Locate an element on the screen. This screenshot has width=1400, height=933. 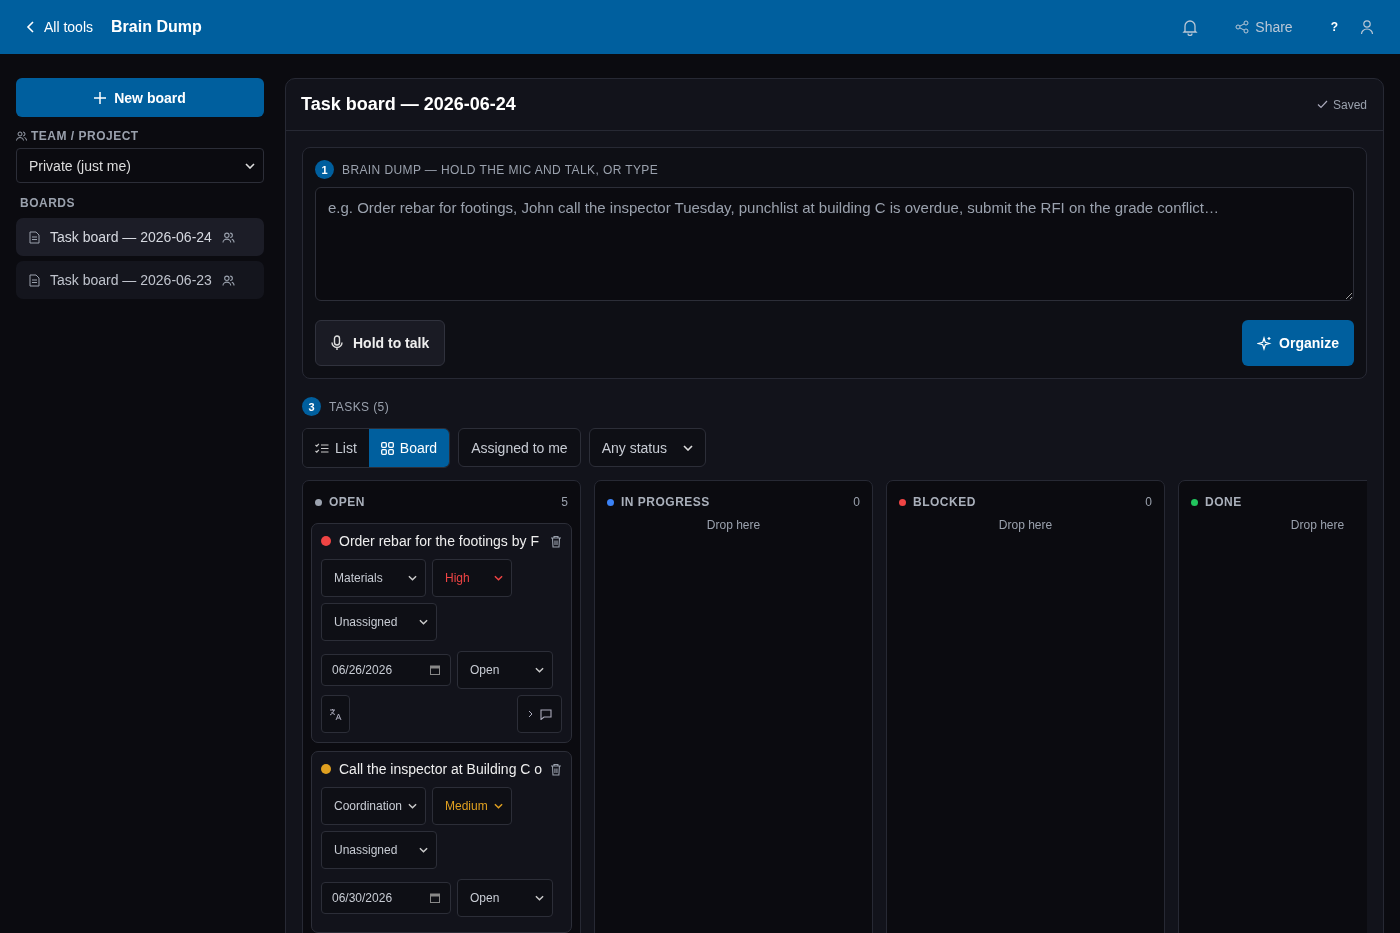
checklist-icon is located at coordinates (322, 448).